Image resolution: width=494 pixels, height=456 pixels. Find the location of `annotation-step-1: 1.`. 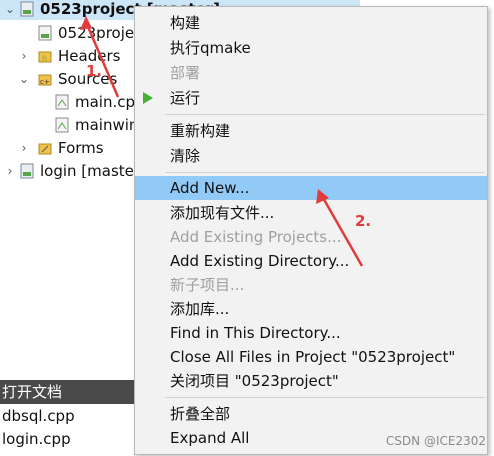

annotation-step-1: 1. is located at coordinates (94, 71).